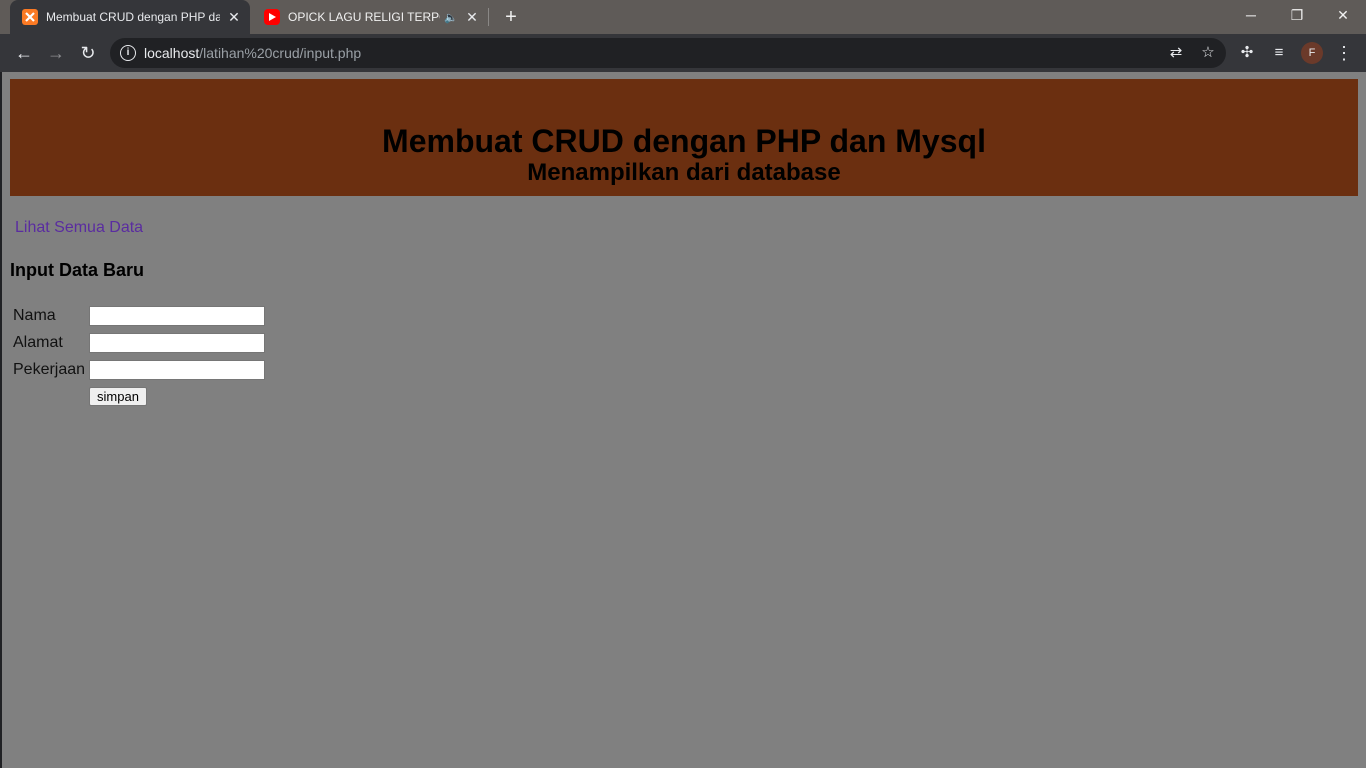  Describe the element at coordinates (77, 270) in the screenshot. I see `form-heading: Input Data Baru` at that location.